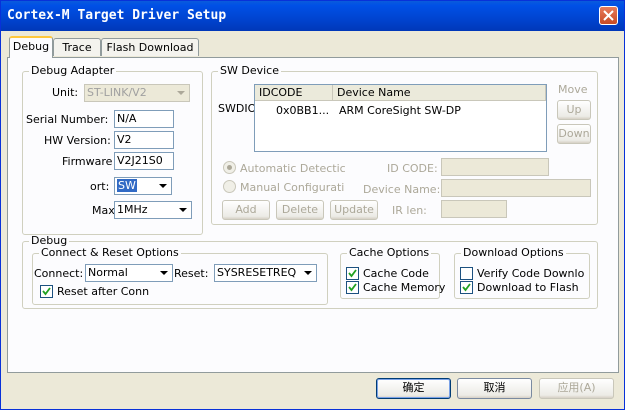  What do you see at coordinates (59, 273) in the screenshot?
I see `connect-label: Connect:` at bounding box center [59, 273].